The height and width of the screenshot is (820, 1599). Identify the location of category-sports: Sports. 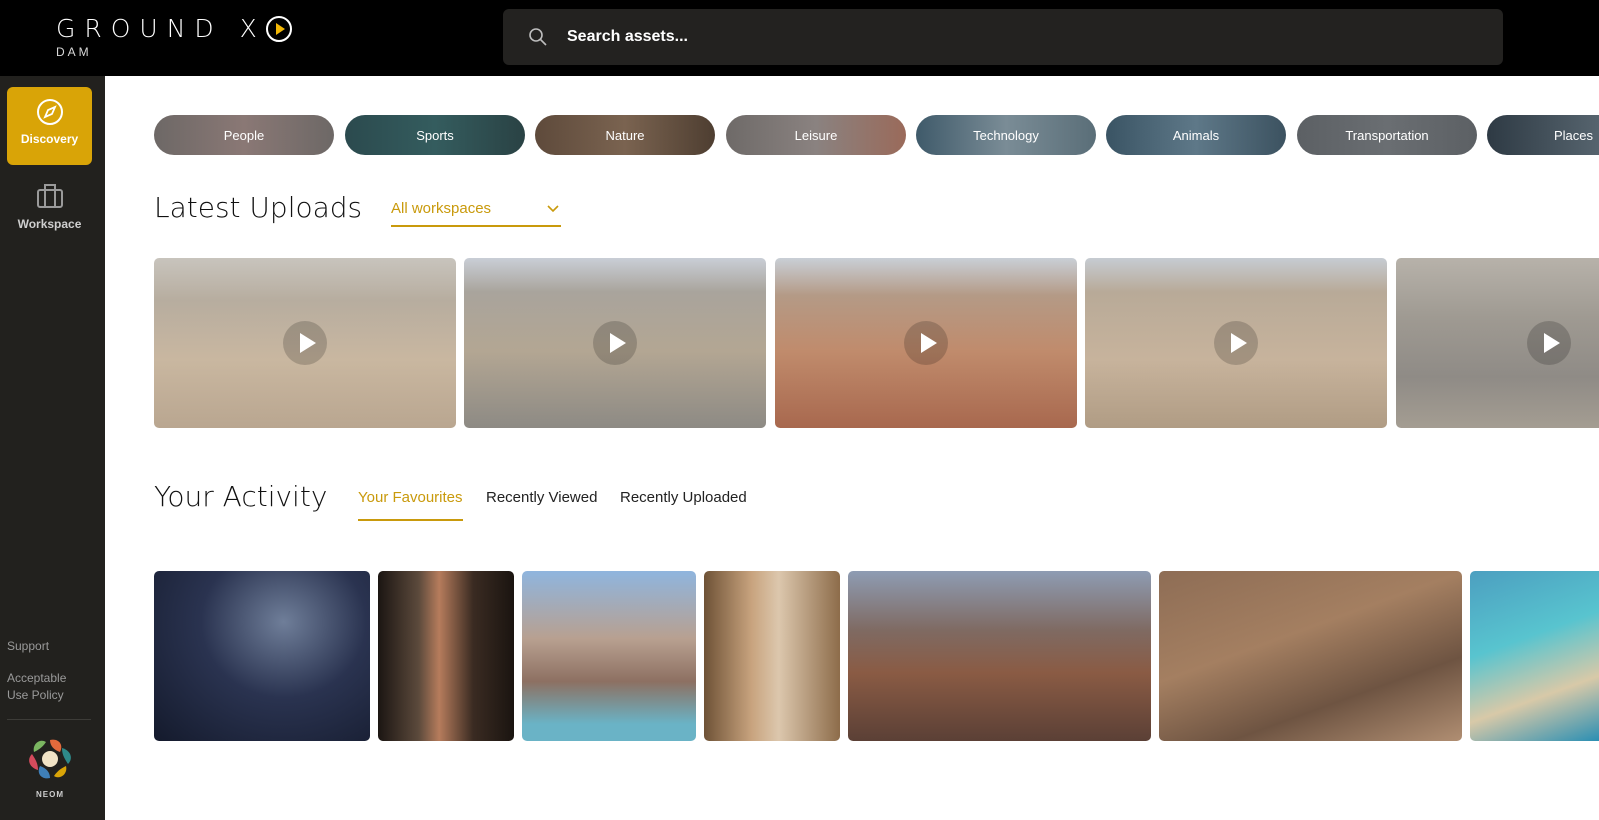
(435, 135).